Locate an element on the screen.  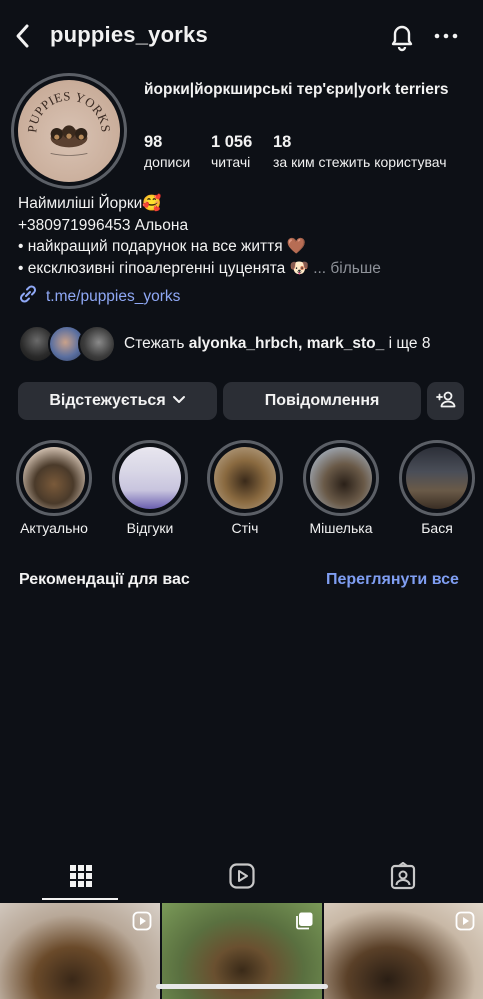
add-user-icon is located at coordinates (445, 401).